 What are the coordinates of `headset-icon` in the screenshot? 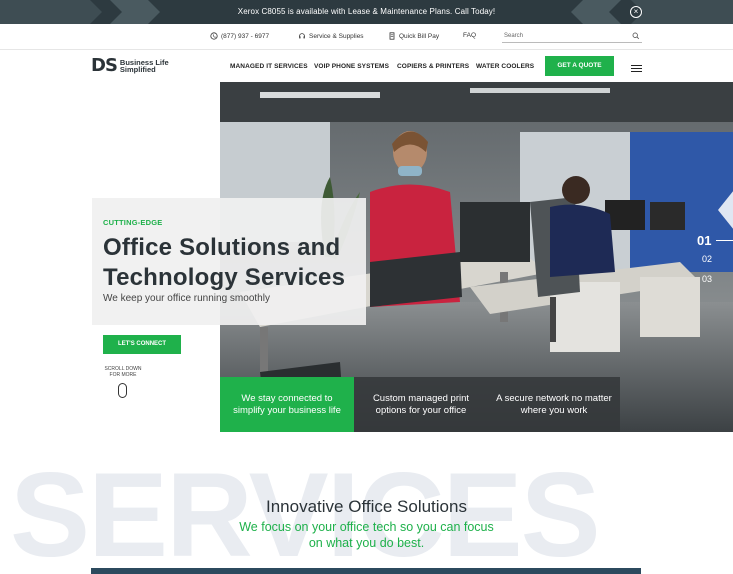 It's located at (302, 36).